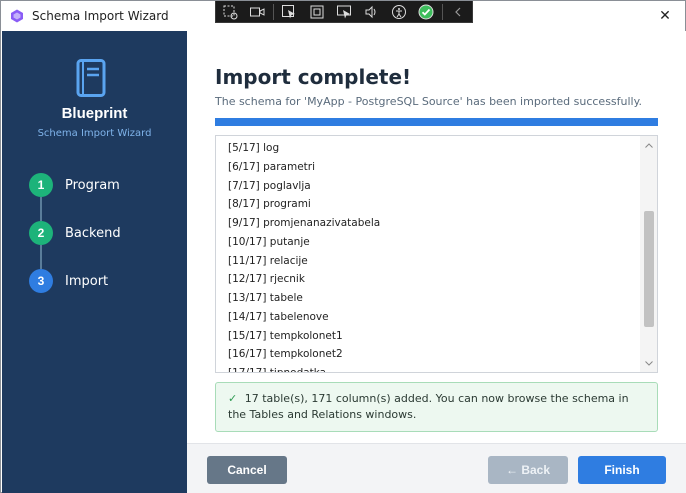 The image size is (686, 493). Describe the element at coordinates (229, 12) in the screenshot. I see `select-region-icon` at that location.